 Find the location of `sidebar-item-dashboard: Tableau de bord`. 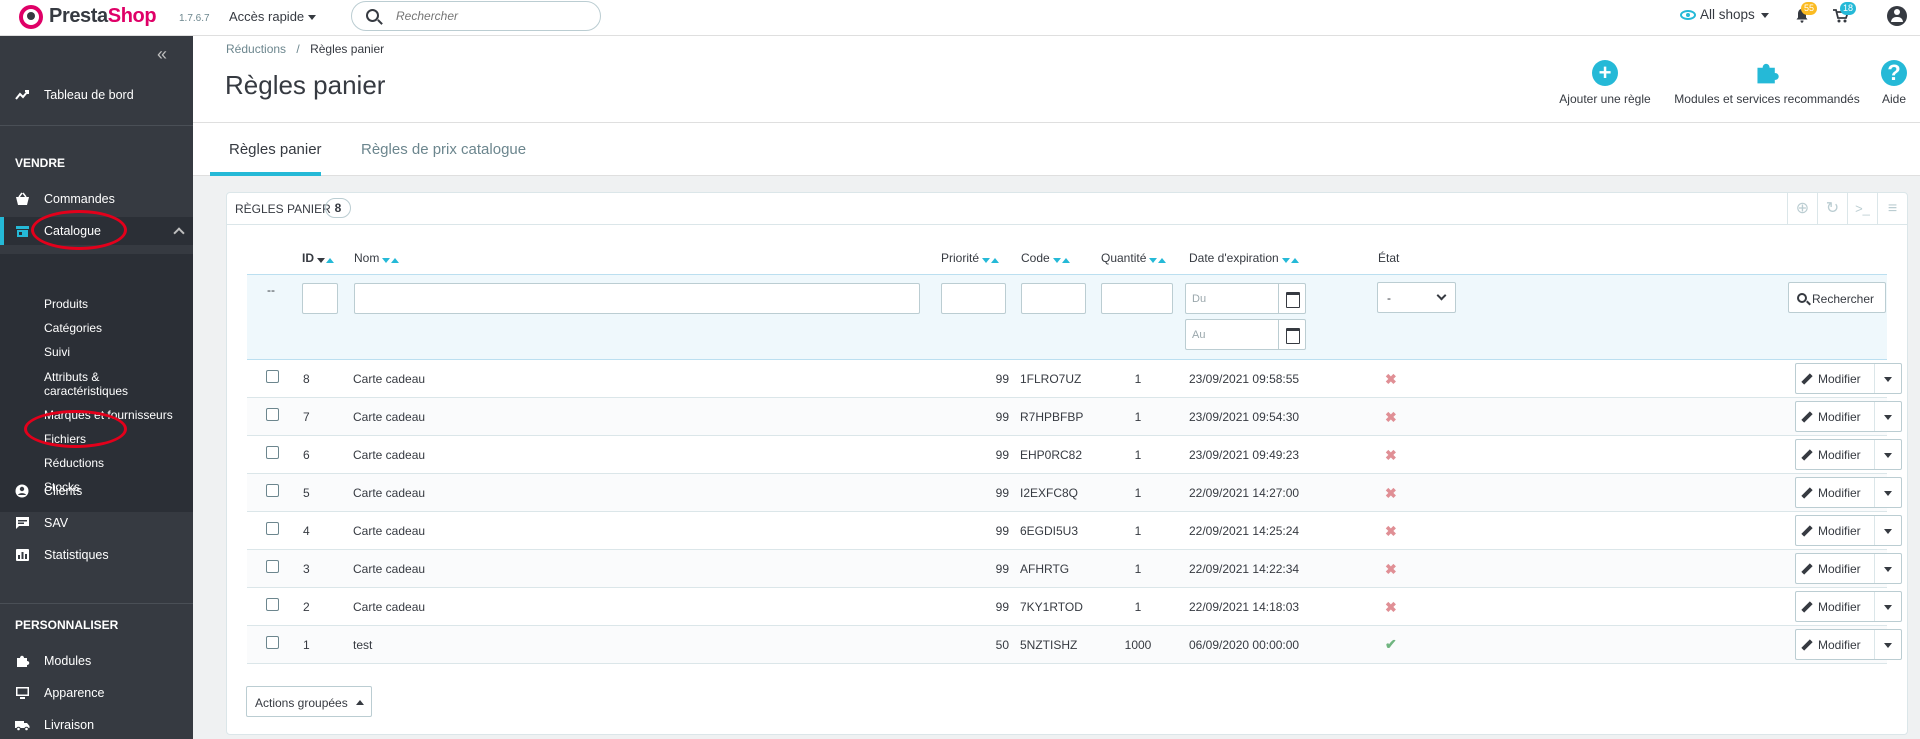

sidebar-item-dashboard: Tableau de bord is located at coordinates (96, 95).